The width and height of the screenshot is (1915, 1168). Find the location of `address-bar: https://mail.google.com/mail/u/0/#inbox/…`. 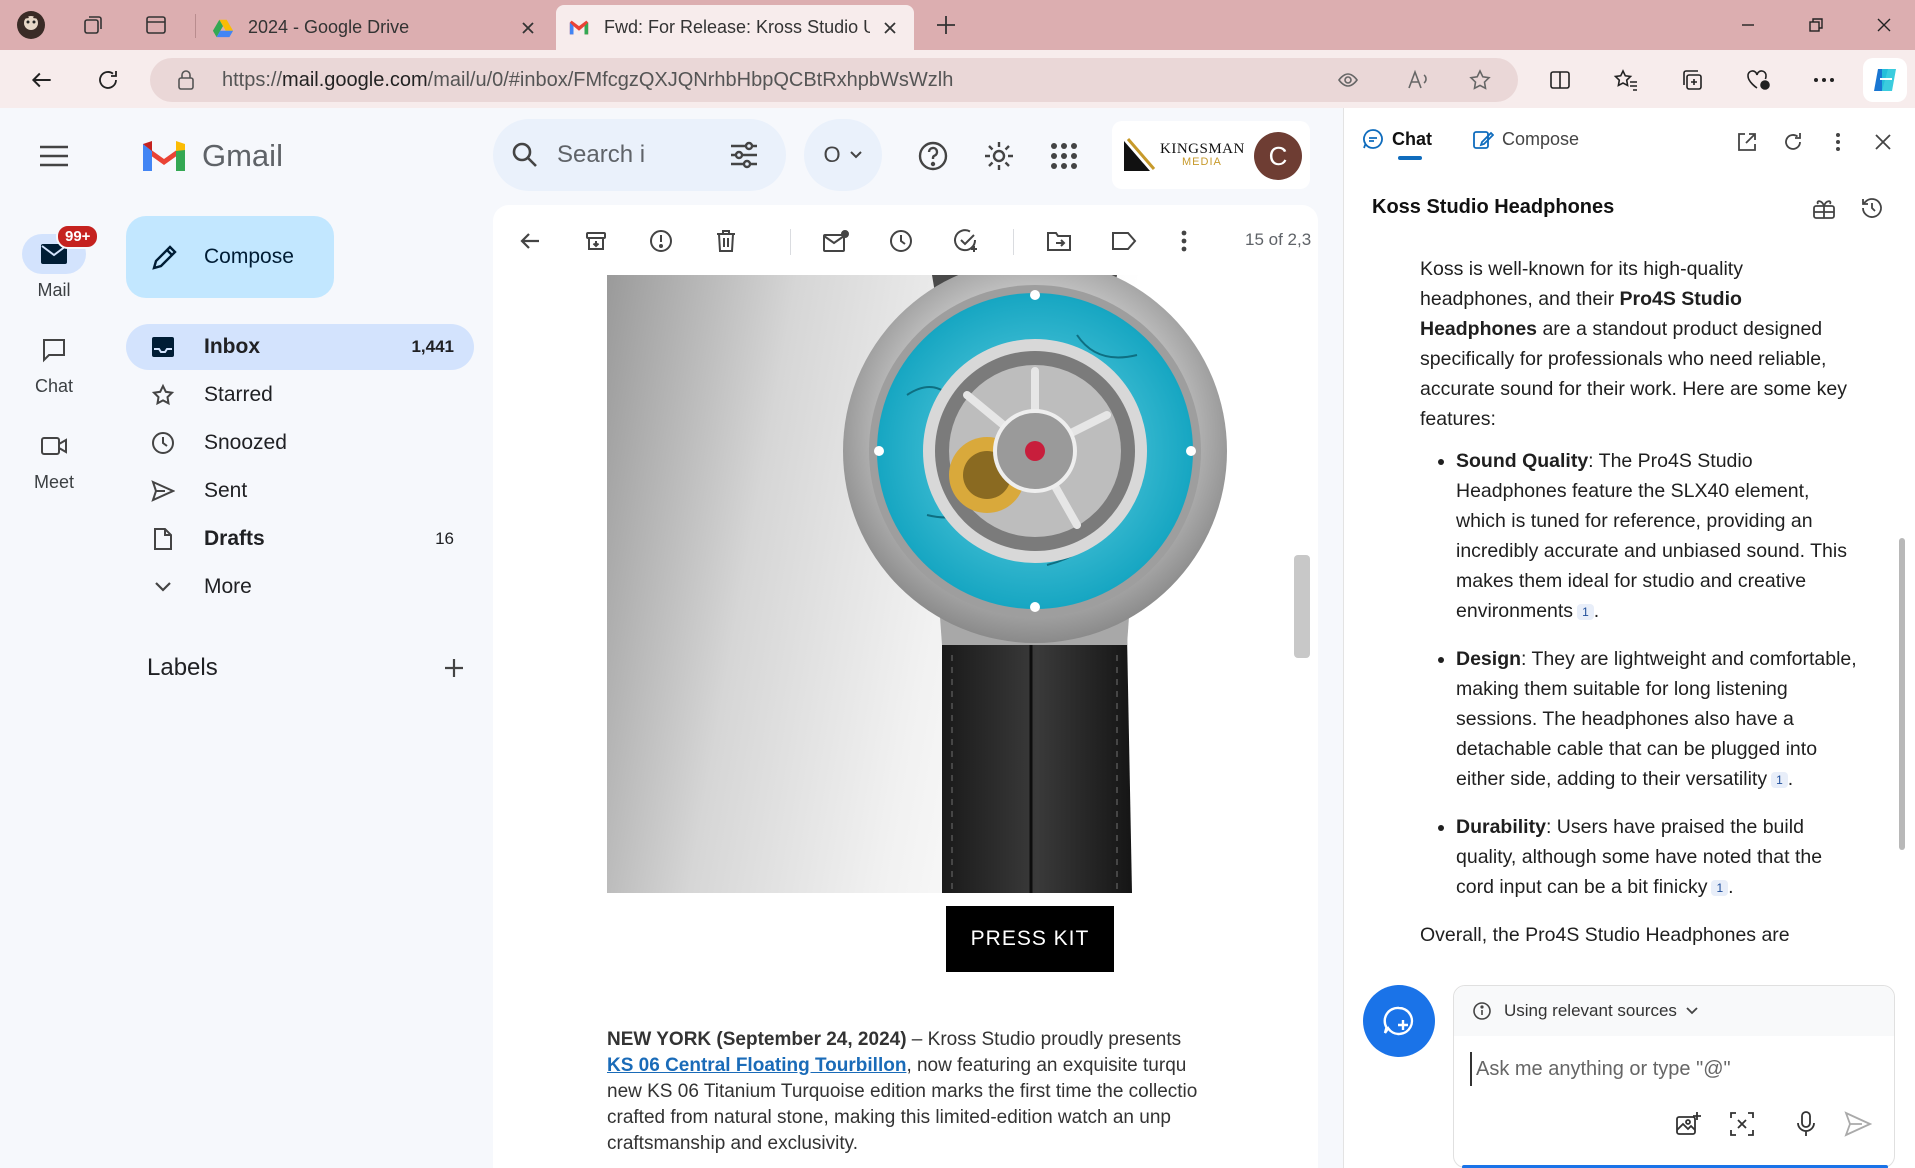

address-bar: https://mail.google.com/mail/u/0/#inbox/… is located at coordinates (834, 80).